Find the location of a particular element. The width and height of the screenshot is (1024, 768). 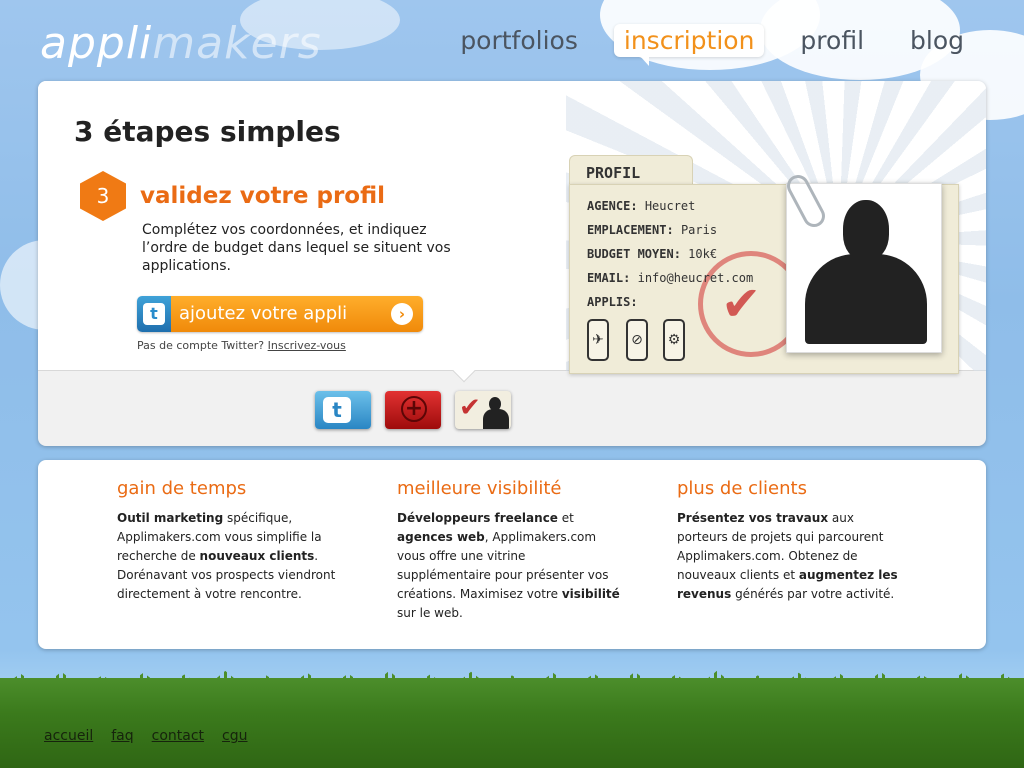

step-2-add-thumb: + is located at coordinates (413, 410).